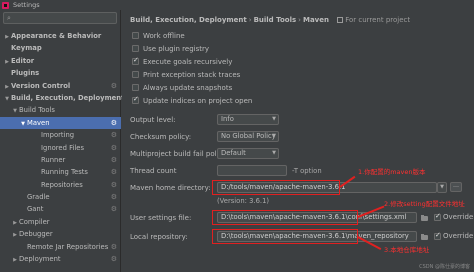 This screenshot has width=474, height=272. Describe the element at coordinates (161, 137) in the screenshot. I see `checksum-policy-label: Checksum policy:` at that location.